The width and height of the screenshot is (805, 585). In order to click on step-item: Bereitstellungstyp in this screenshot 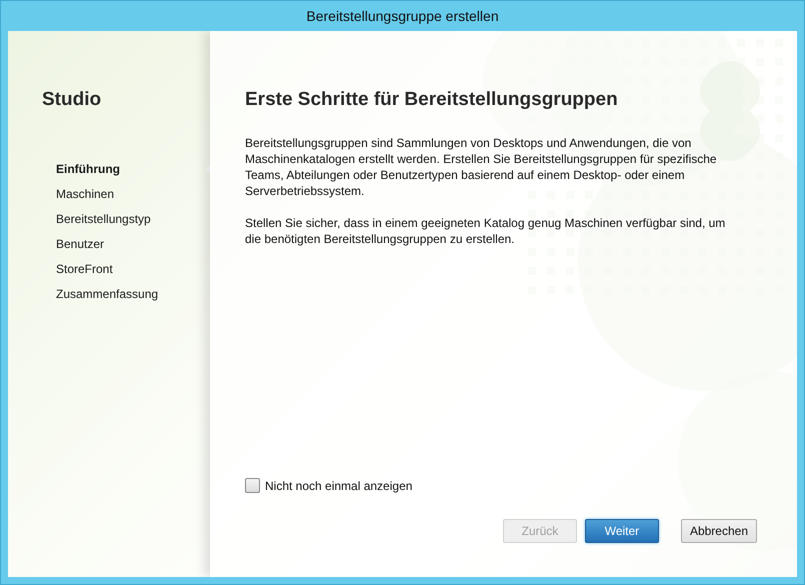, I will do `click(103, 219)`.